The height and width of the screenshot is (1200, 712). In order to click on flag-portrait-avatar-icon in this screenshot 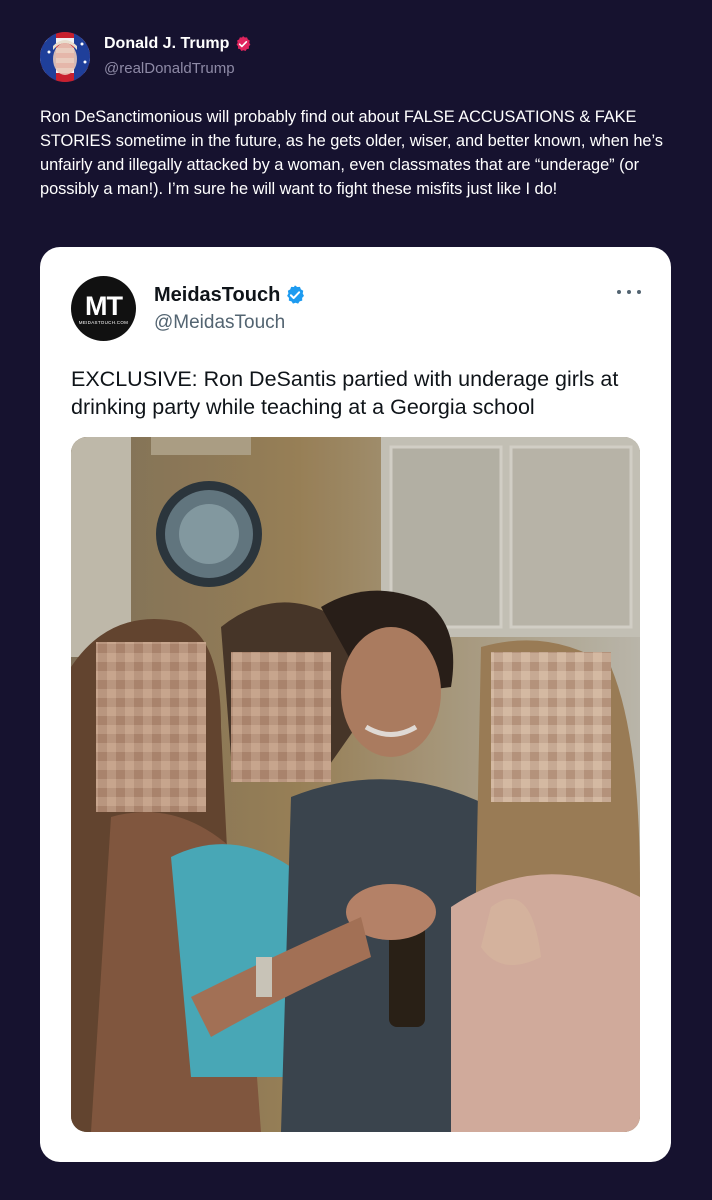, I will do `click(65, 57)`.